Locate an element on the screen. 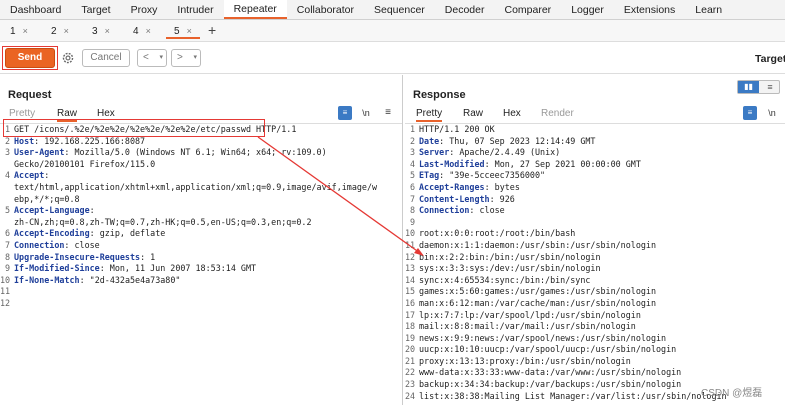 The image size is (785, 405). line-content: Accept: is located at coordinates (208, 176).